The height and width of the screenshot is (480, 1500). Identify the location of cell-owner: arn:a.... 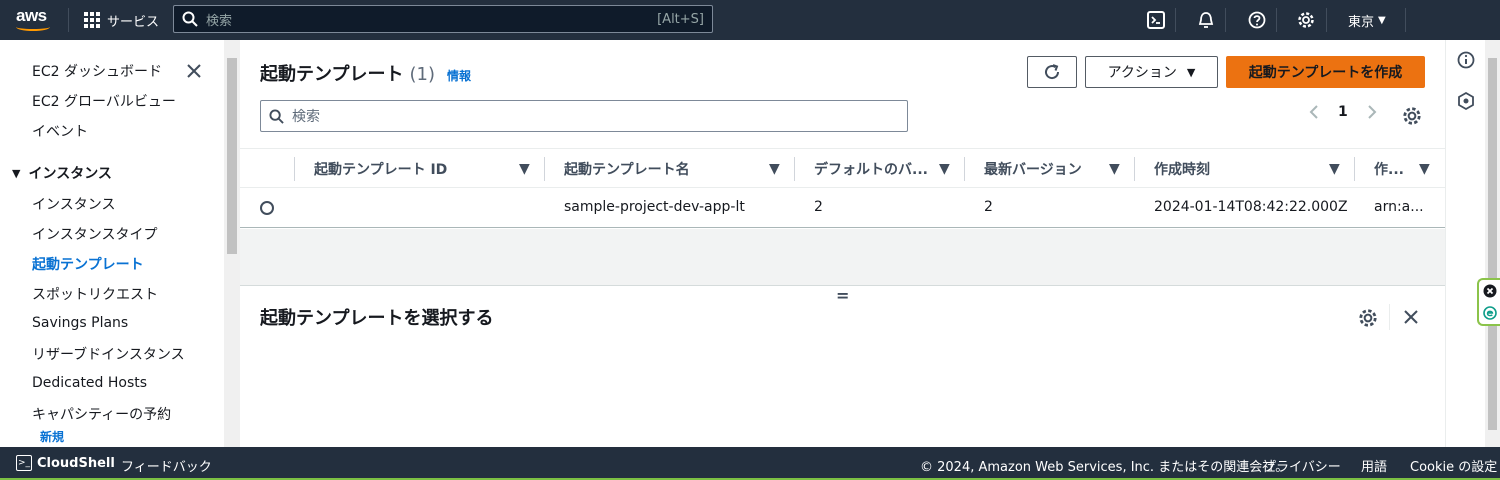
(1399, 207).